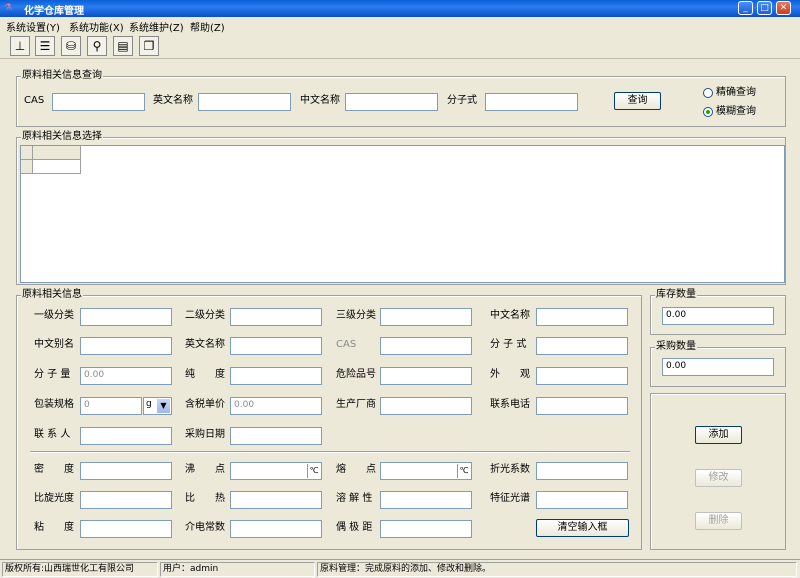 This screenshot has width=800, height=578. I want to click on query-cn-name-label: 中文名称, so click(320, 100).